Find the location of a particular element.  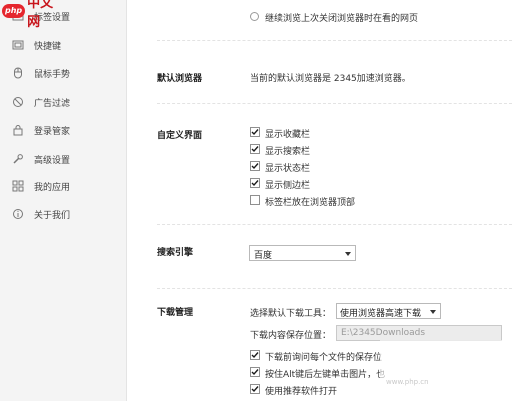

sidebar-item-ad-filter: 广告过滤 is located at coordinates (63, 102).